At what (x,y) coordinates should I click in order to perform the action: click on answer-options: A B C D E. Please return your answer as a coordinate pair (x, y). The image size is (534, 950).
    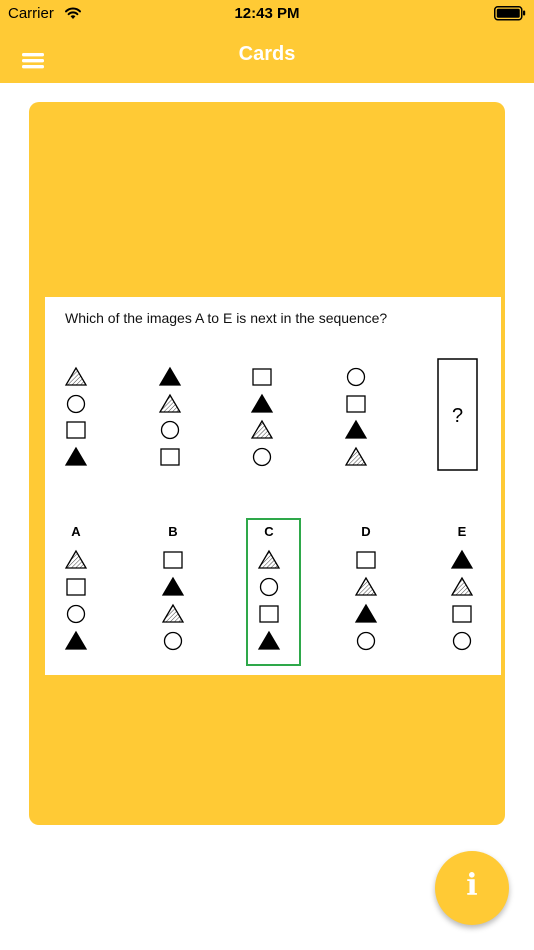
    Looking at the image, I should click on (269, 592).